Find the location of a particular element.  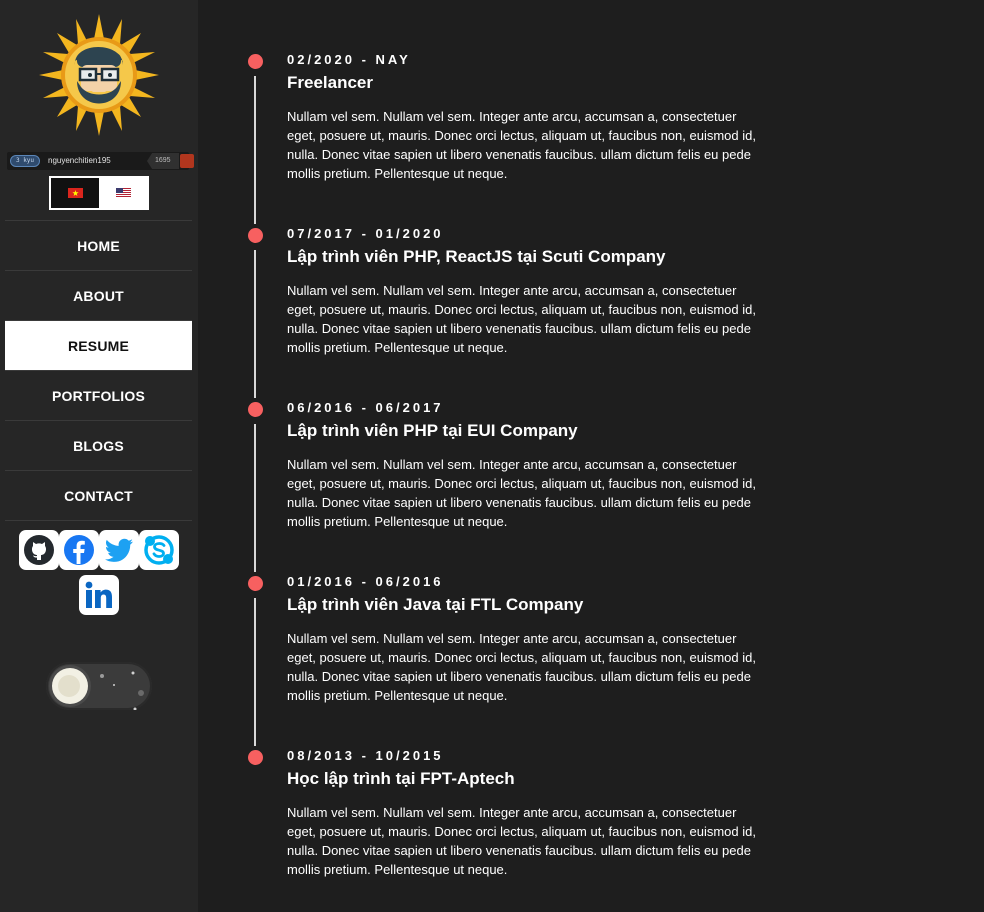

vietnam-flag-icon is located at coordinates (75, 193).